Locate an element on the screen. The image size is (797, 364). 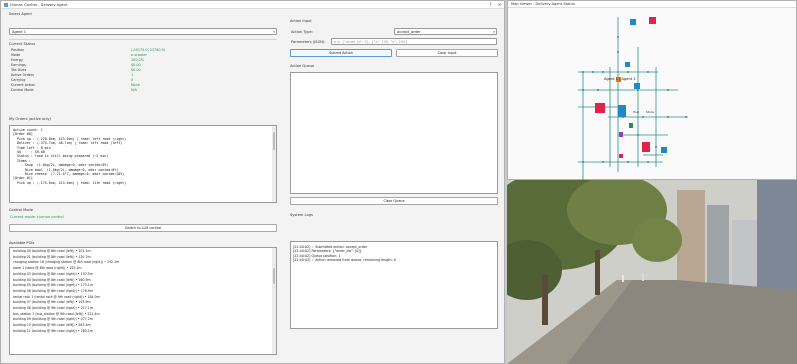
logs-label: System Logs is located at coordinates (301, 215).